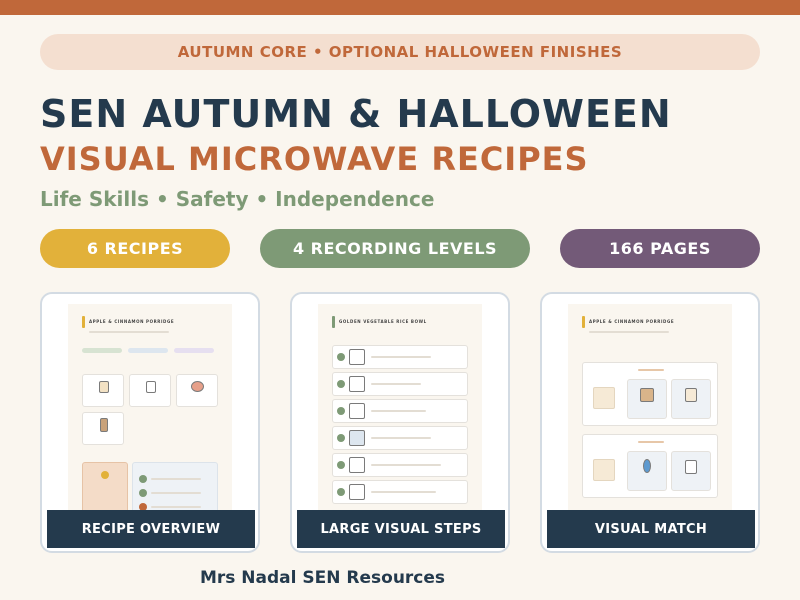  Describe the element at coordinates (151, 529) in the screenshot. I see `card-caption: RECIPE OVERVIEW` at that location.